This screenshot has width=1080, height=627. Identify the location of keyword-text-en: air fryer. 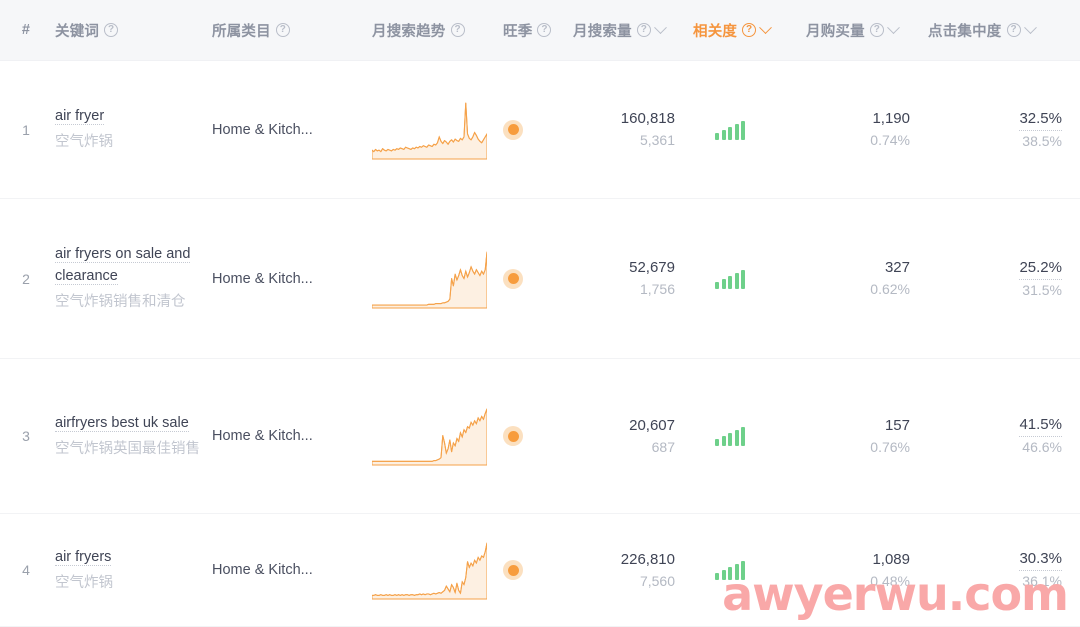
(80, 116).